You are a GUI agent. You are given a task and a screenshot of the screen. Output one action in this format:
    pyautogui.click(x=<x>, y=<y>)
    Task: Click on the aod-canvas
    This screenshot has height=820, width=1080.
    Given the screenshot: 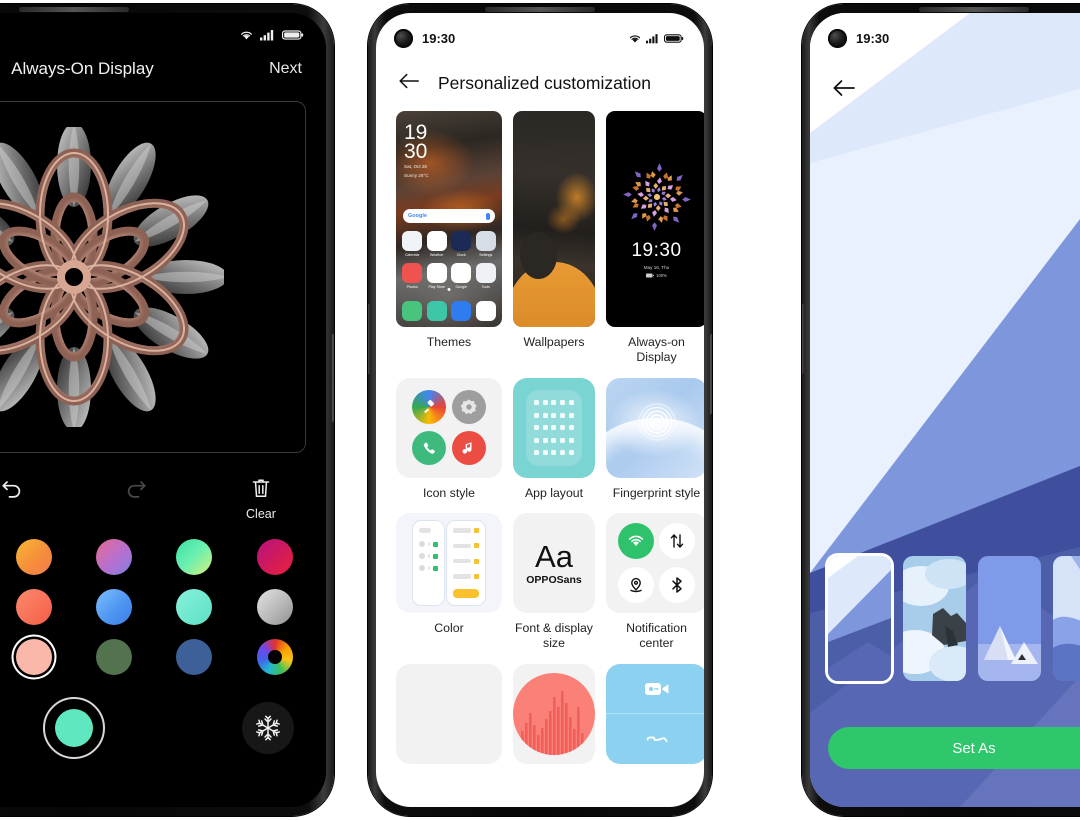 What is the action you would take?
    pyautogui.click(x=153, y=277)
    